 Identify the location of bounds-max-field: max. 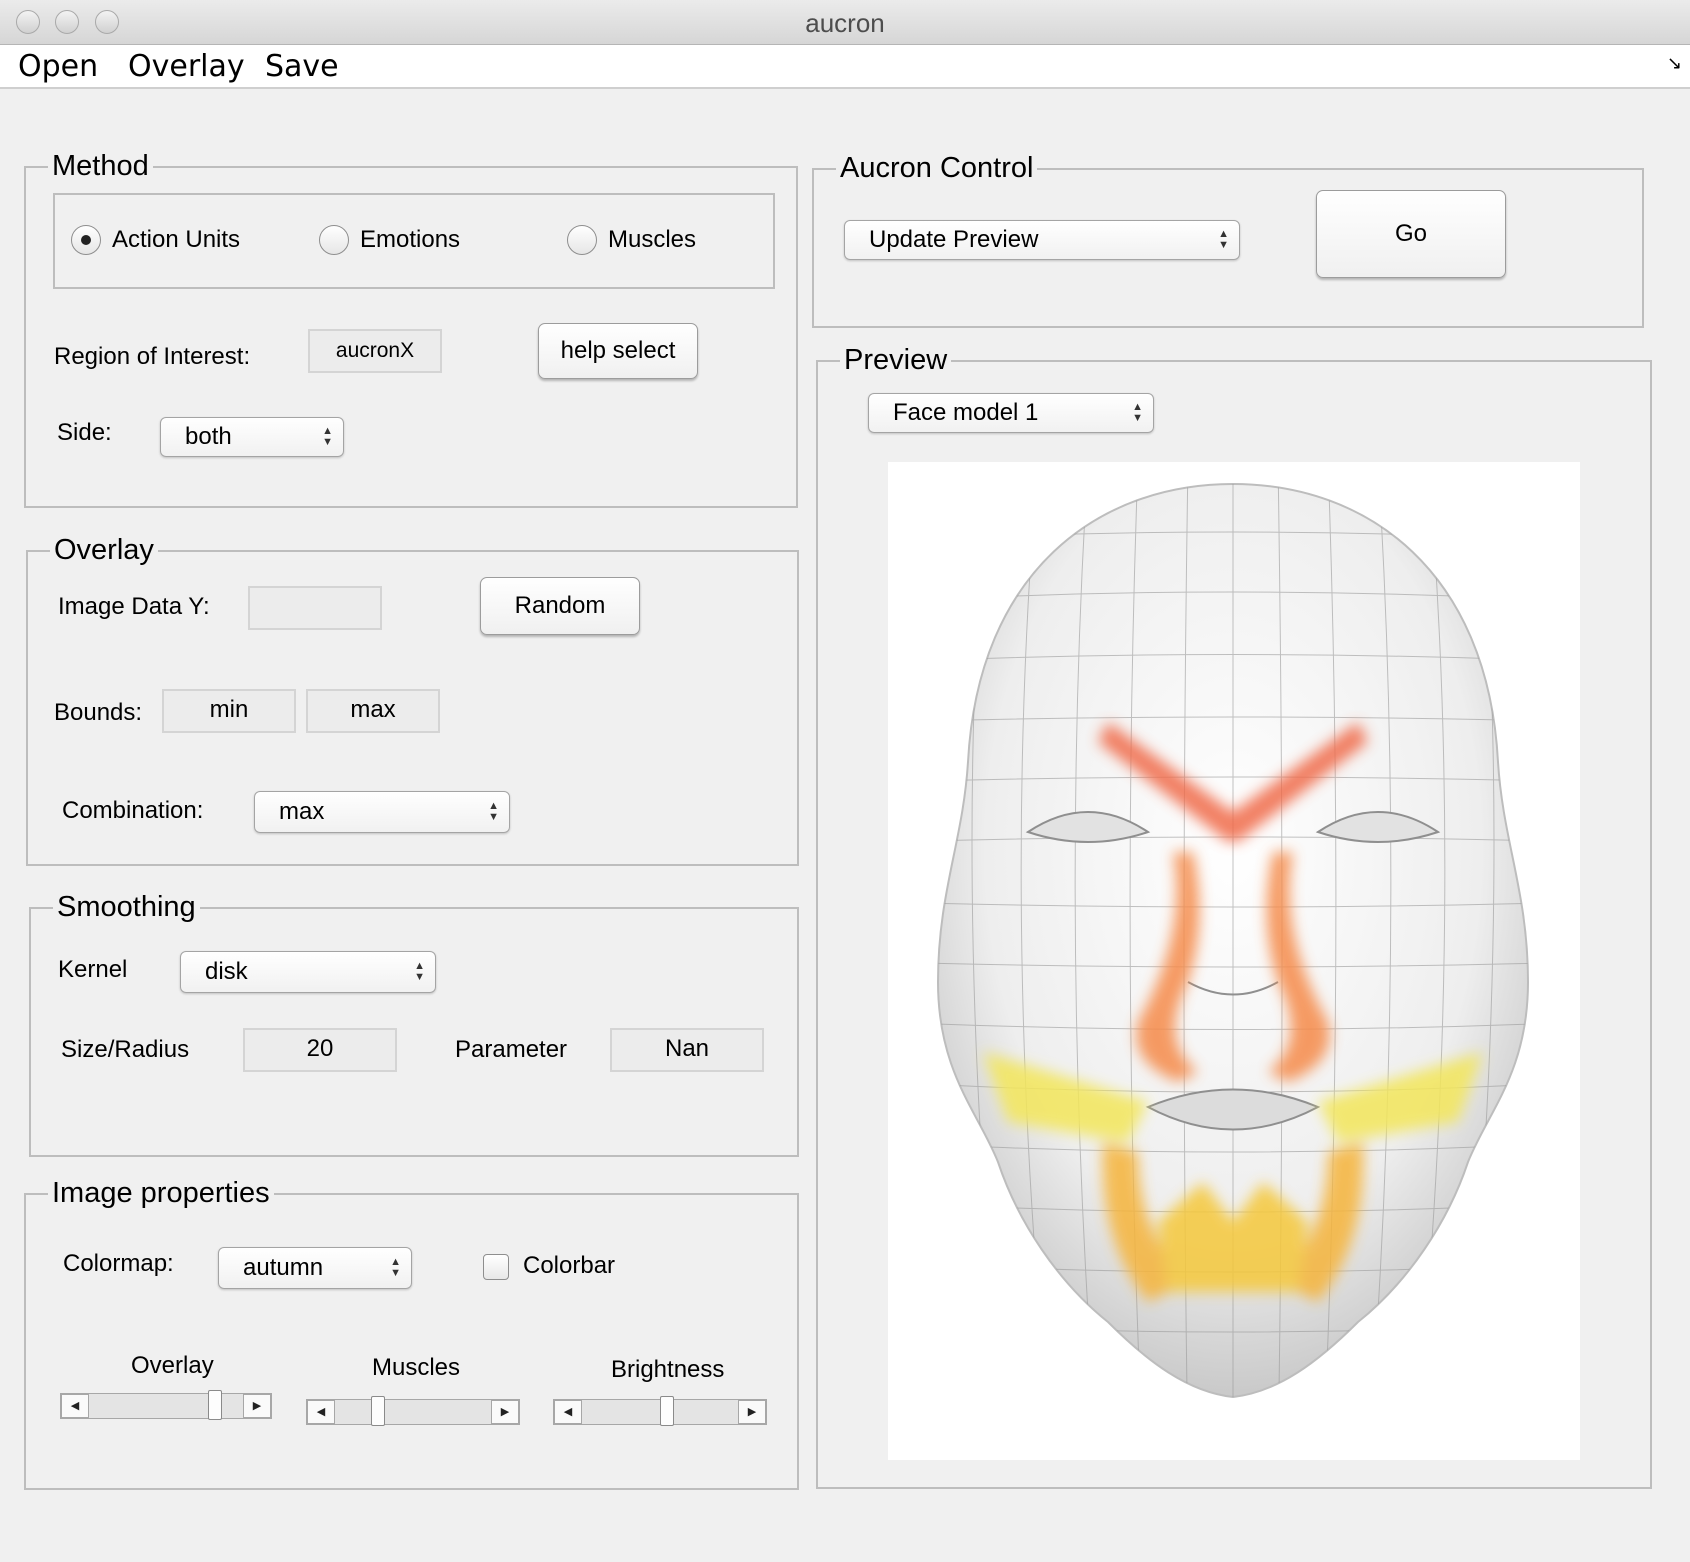
(373, 711).